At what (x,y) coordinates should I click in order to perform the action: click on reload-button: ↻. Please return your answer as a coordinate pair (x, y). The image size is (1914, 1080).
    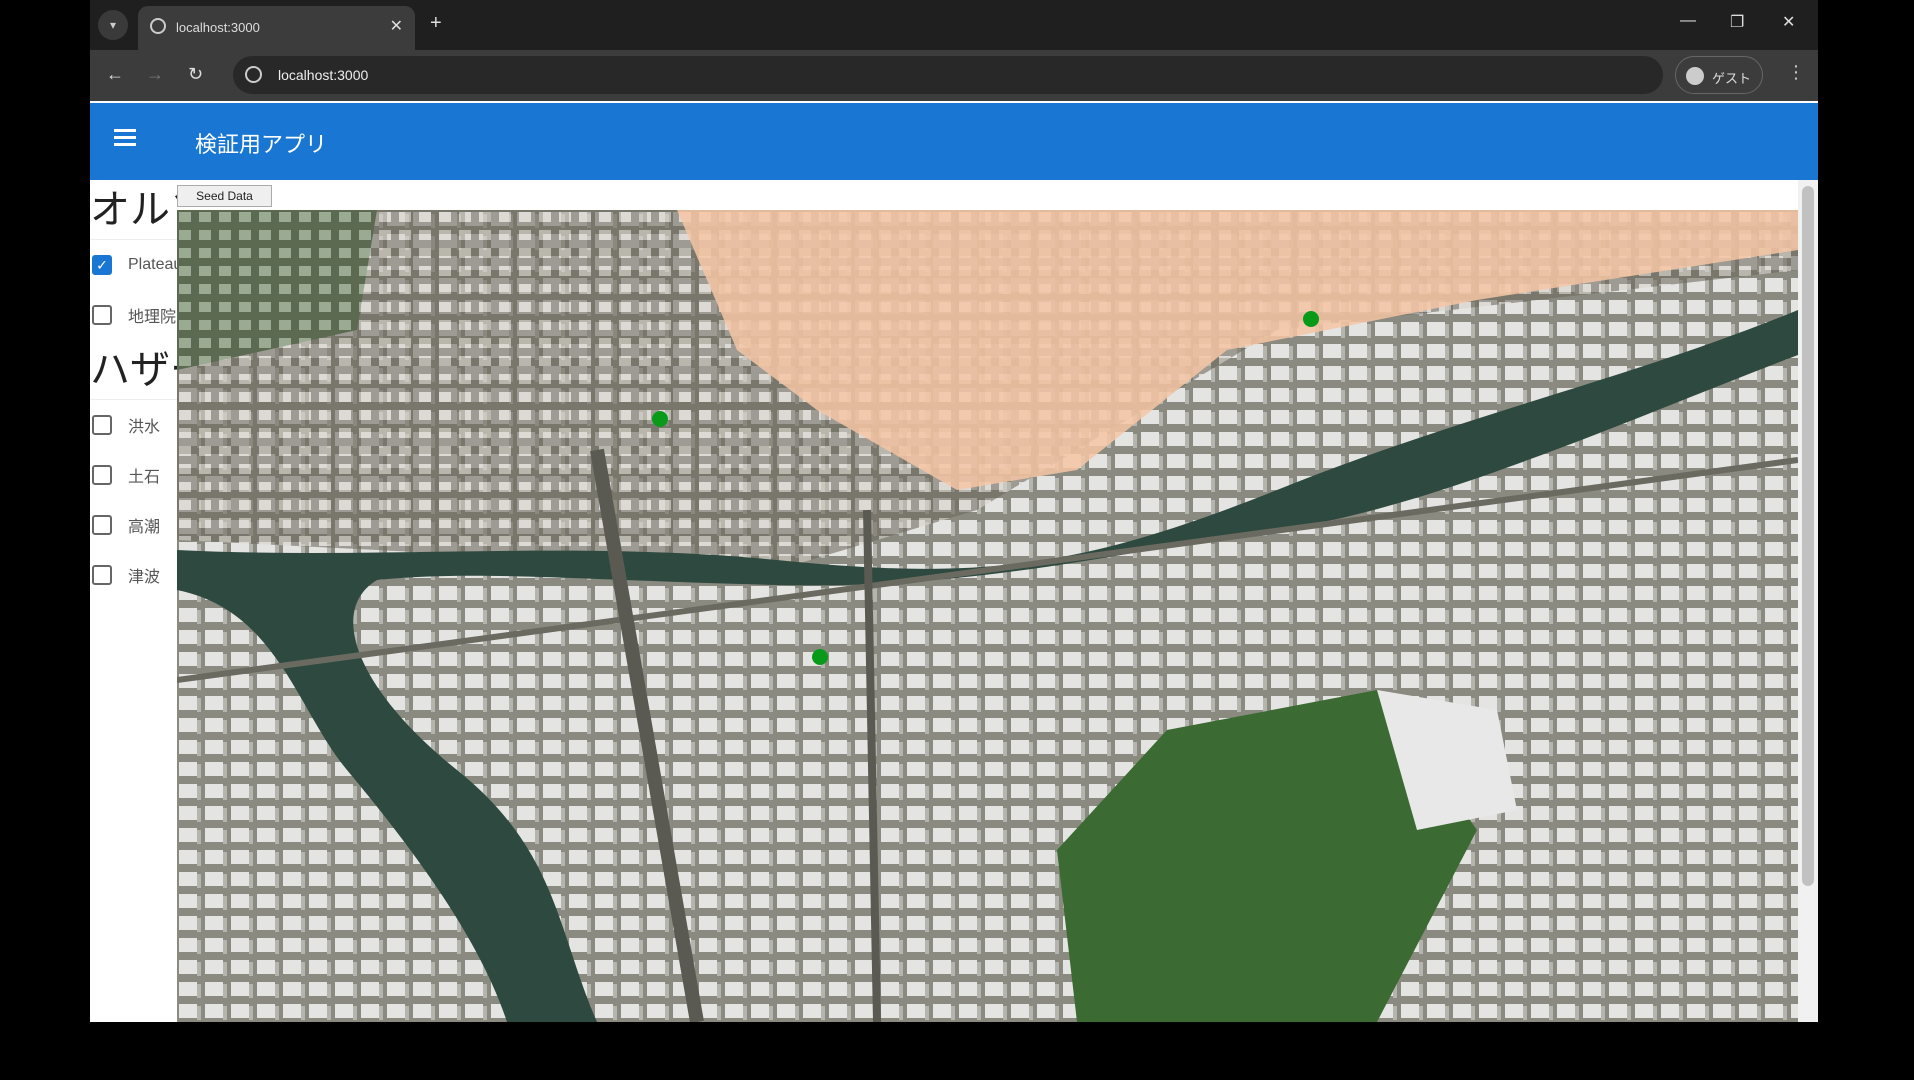
    Looking at the image, I should click on (195, 74).